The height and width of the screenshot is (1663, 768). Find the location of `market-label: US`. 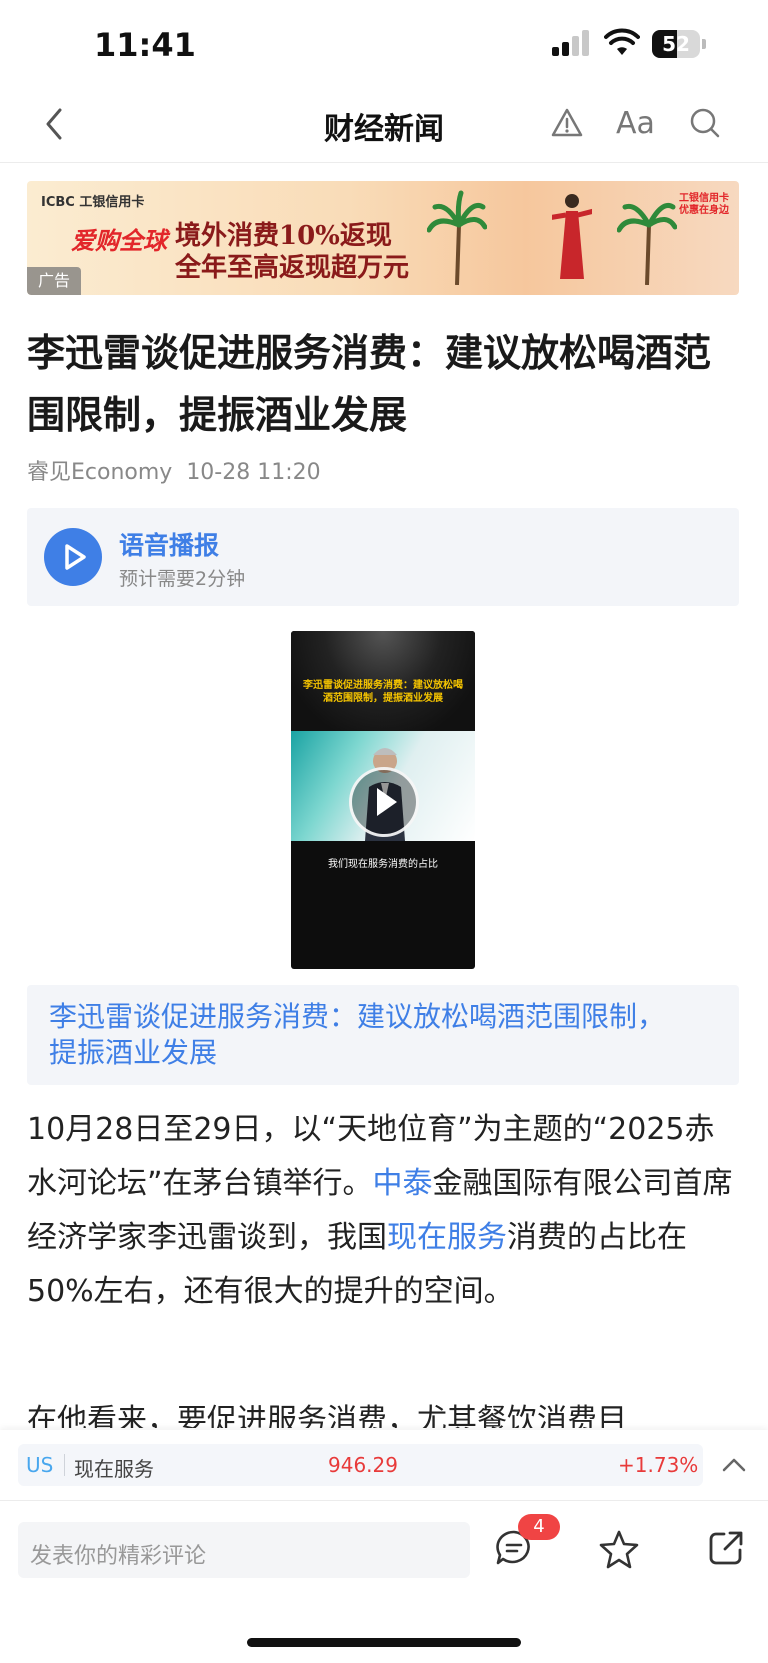

market-label: US is located at coordinates (40, 1465).